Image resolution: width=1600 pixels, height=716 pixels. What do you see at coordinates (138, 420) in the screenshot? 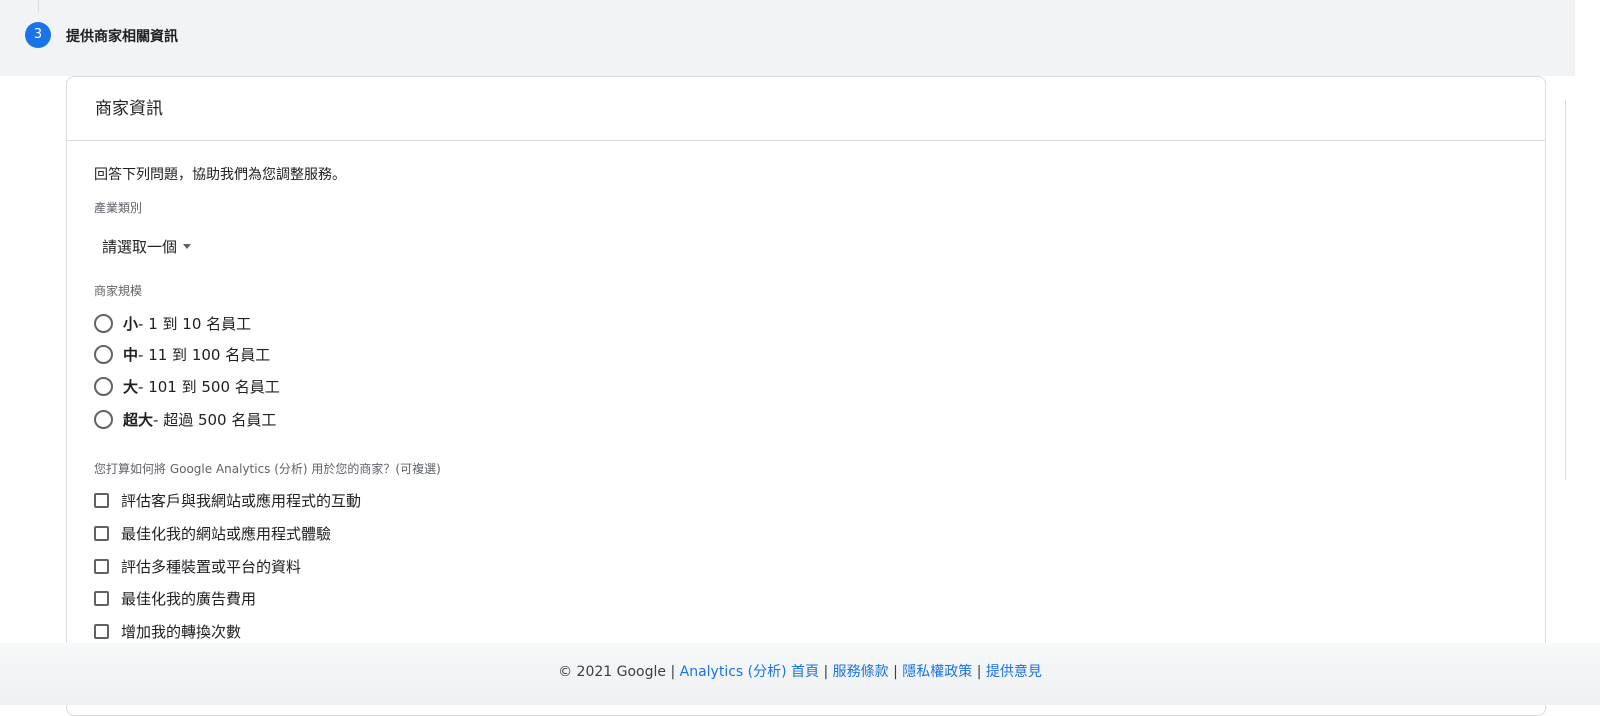
I see `size-option-name: 超大` at bounding box center [138, 420].